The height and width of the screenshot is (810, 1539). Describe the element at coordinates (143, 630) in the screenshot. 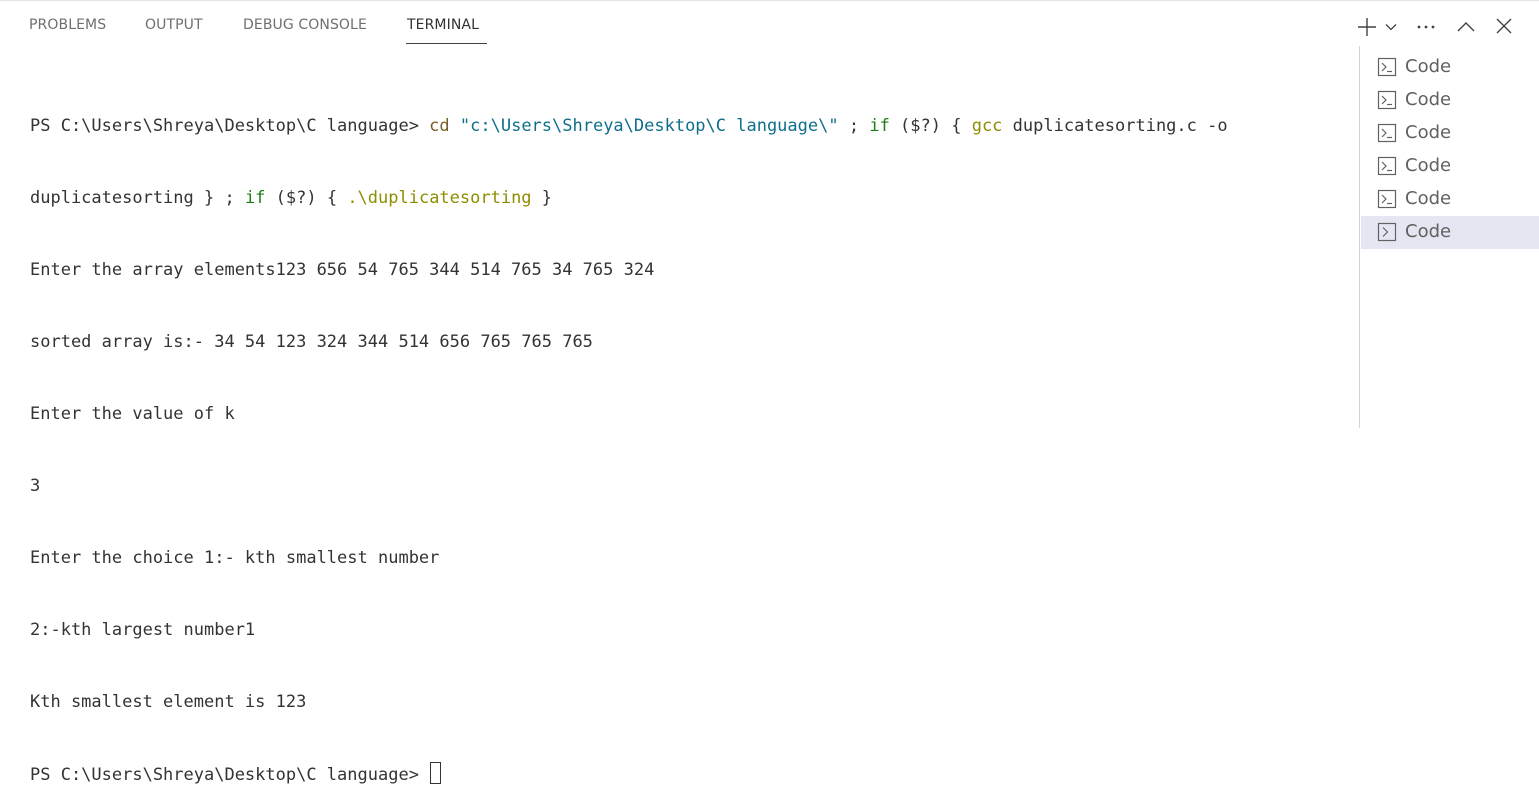

I see `output-line: 2:-kth largest number1` at that location.